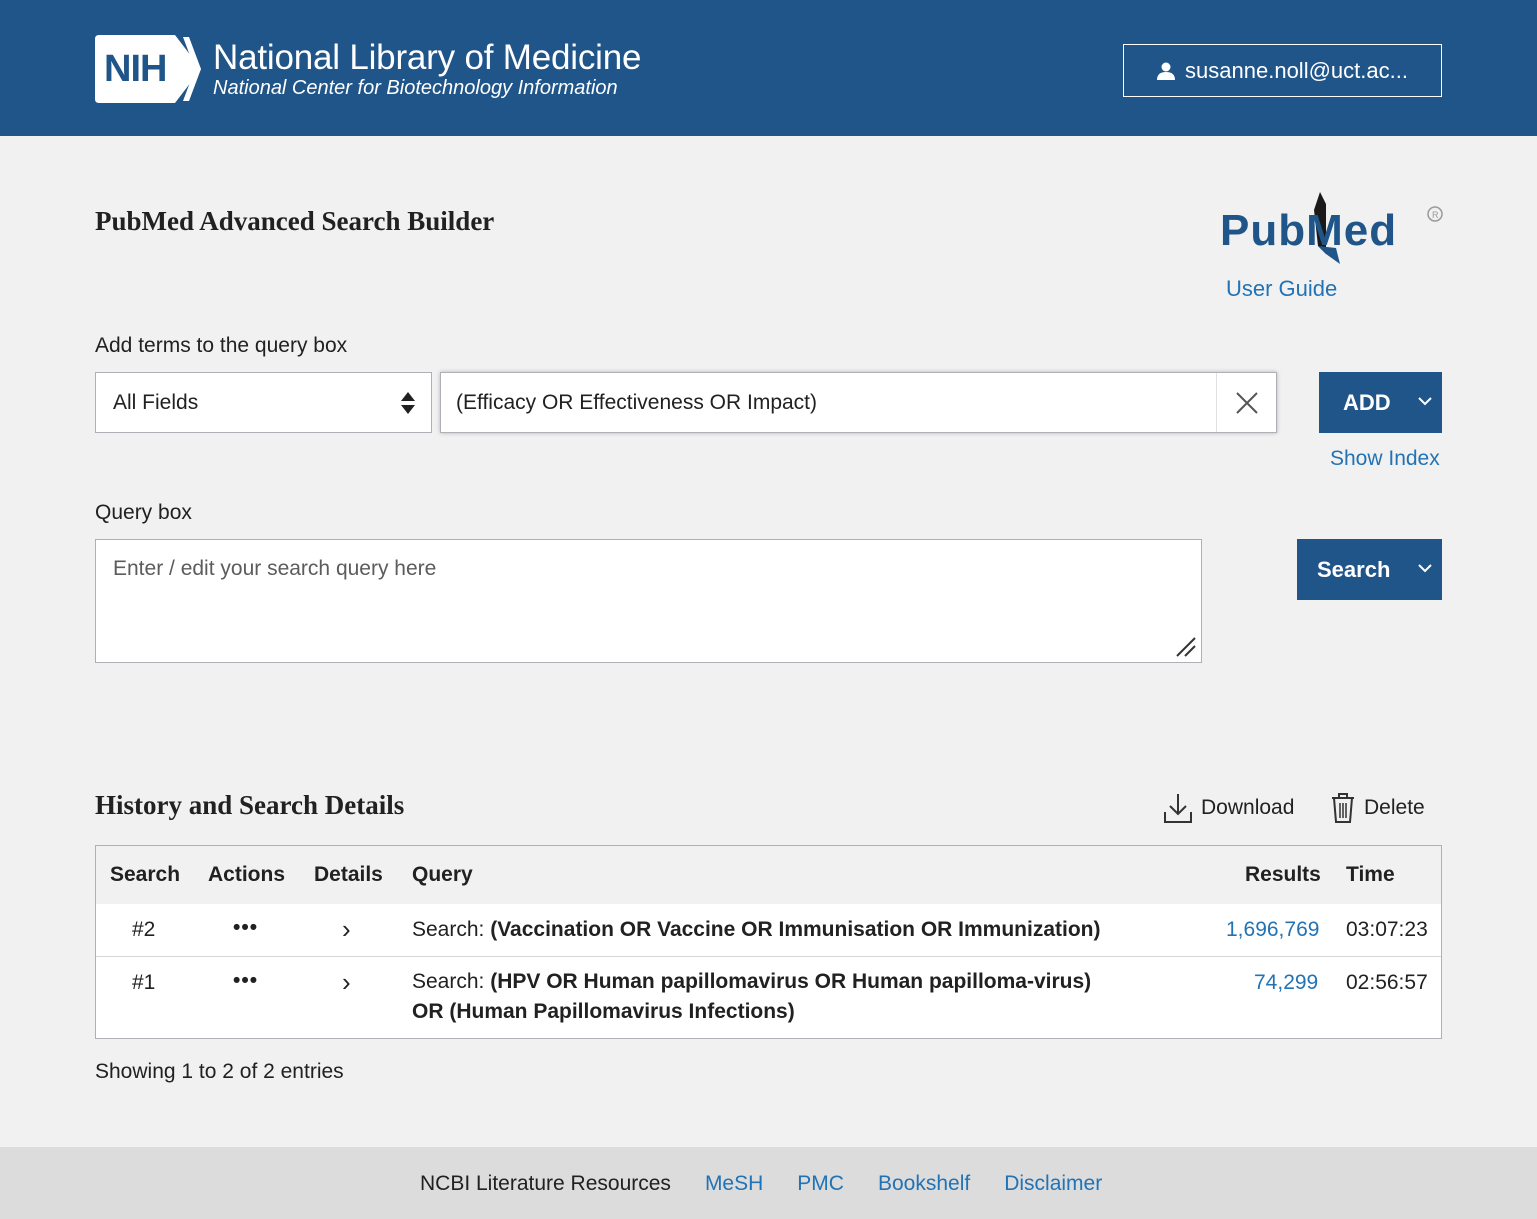  Describe the element at coordinates (427, 57) in the screenshot. I see `org-title: National Library of Medicine` at that location.